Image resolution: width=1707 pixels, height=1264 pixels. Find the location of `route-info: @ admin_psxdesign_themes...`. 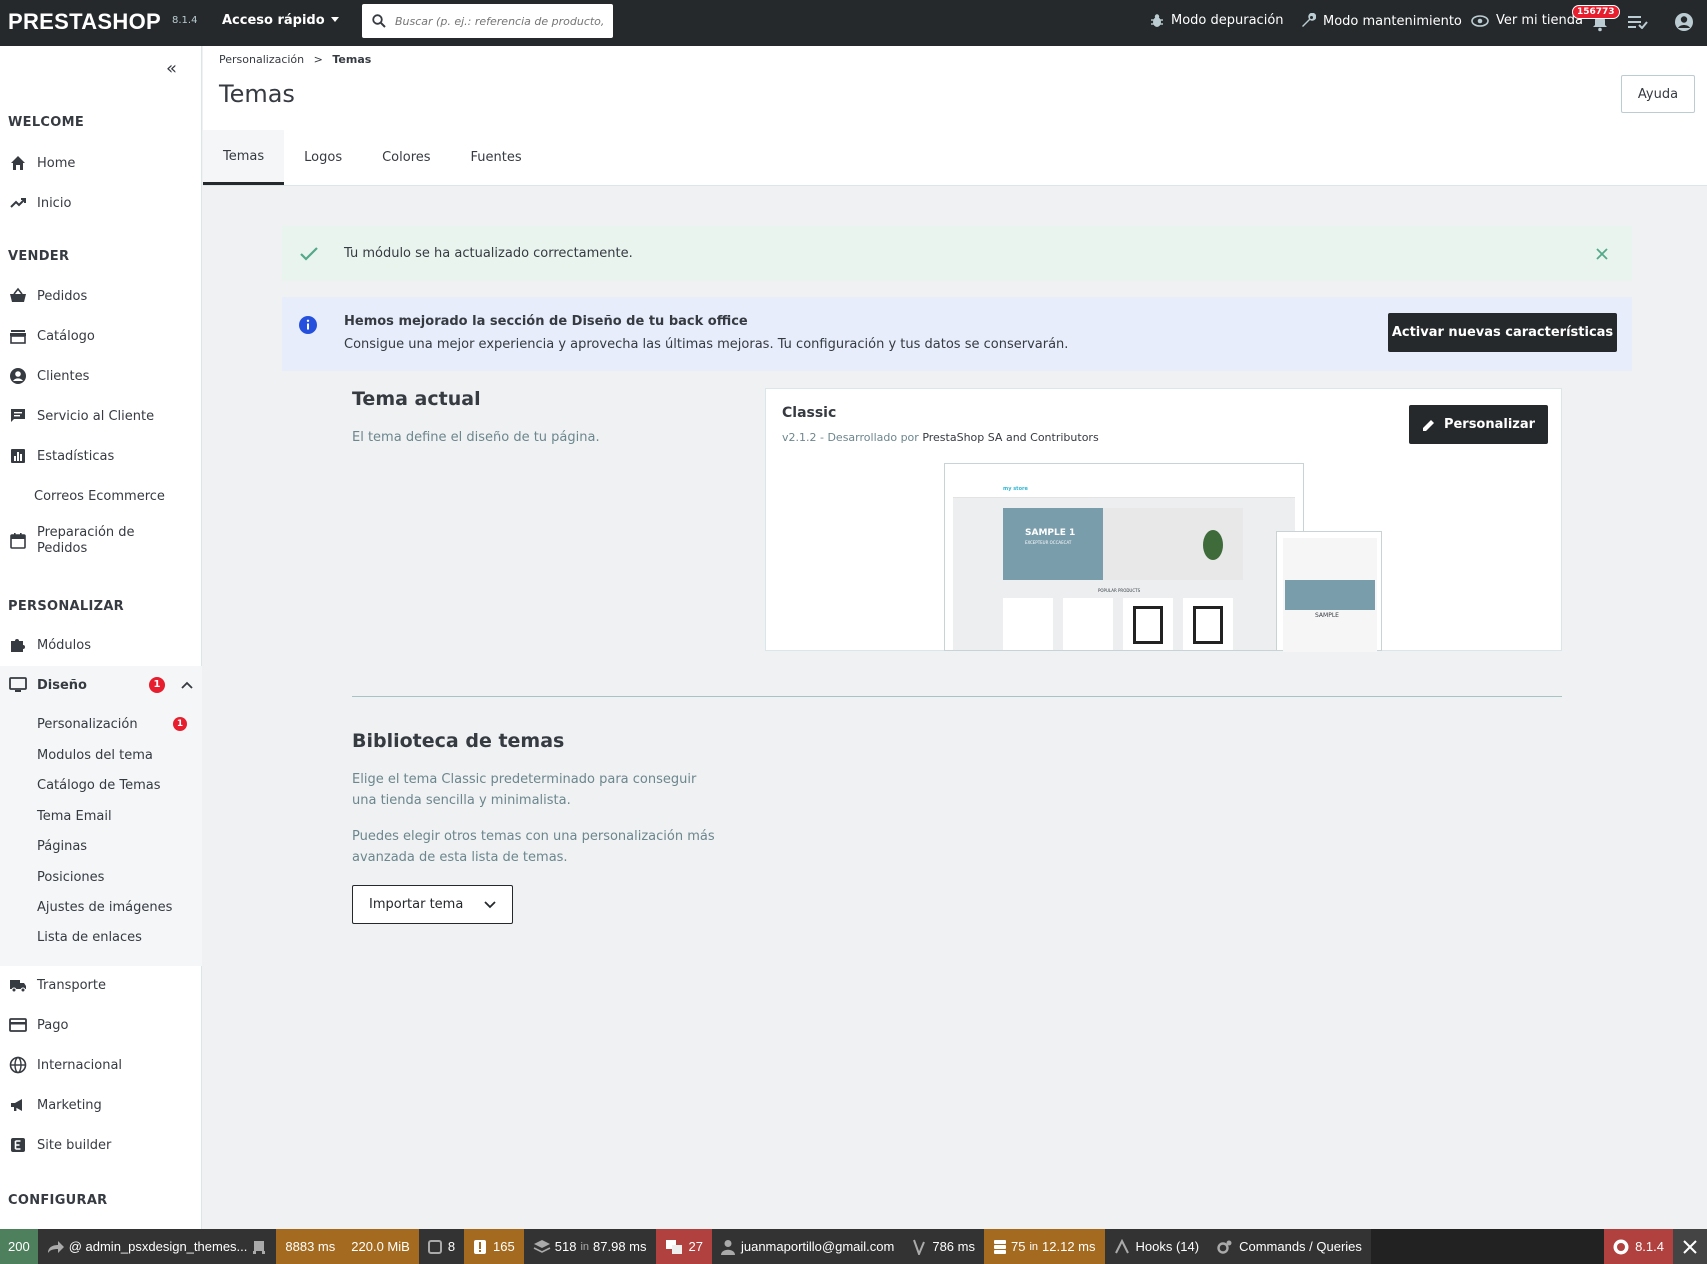

route-info: @ admin_psxdesign_themes... is located at coordinates (157, 1246).